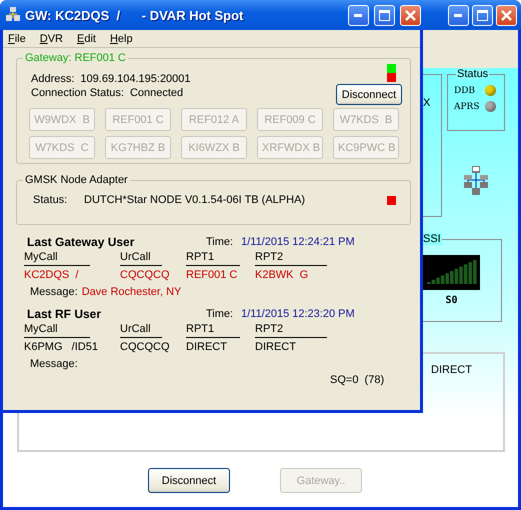 This screenshot has height=510, width=521. What do you see at coordinates (81, 242) in the screenshot?
I see `section-title: Last Gateway User` at bounding box center [81, 242].